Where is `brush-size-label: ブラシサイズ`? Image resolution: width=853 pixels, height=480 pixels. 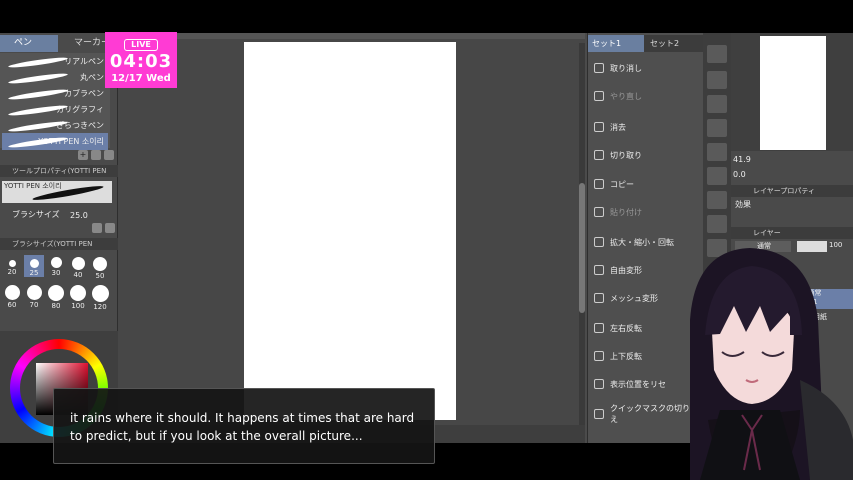
brush-size-label: ブラシサイズ is located at coordinates (36, 214).